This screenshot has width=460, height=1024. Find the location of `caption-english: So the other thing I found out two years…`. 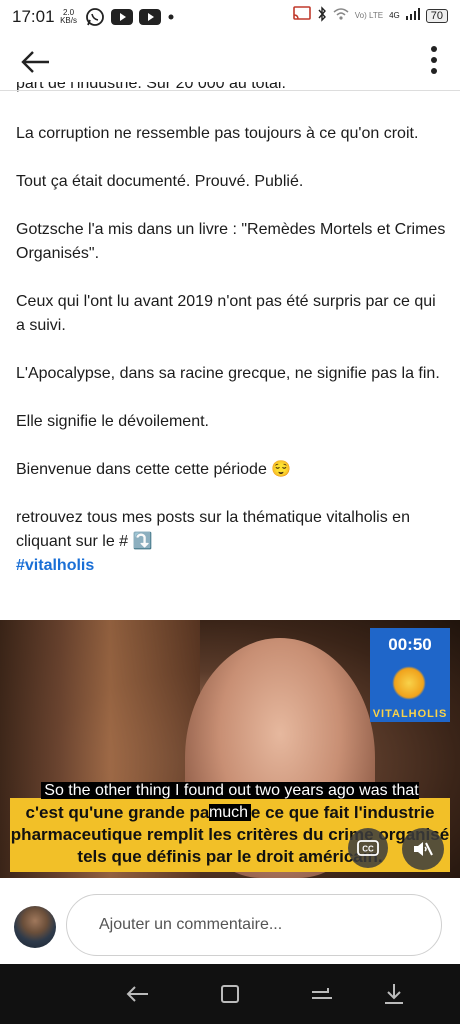

caption-english: So the other thing I found out two years… is located at coordinates (230, 802).